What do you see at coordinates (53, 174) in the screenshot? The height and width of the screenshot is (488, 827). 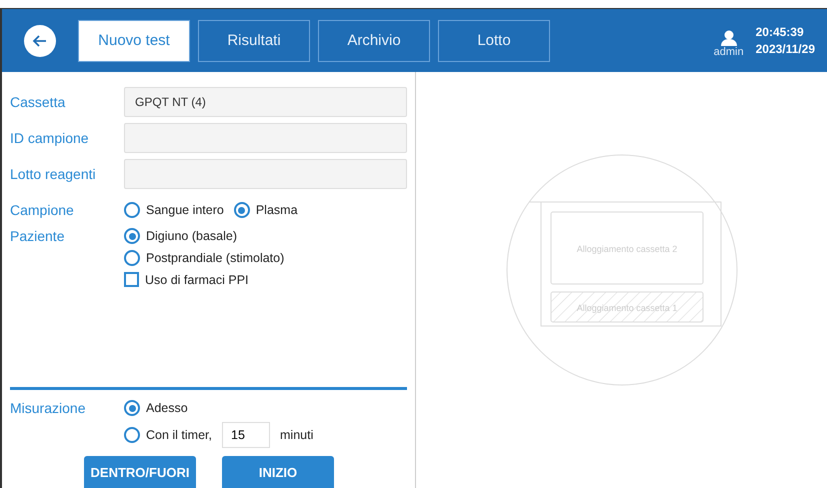 I see `field-label: Lotto reagenti` at bounding box center [53, 174].